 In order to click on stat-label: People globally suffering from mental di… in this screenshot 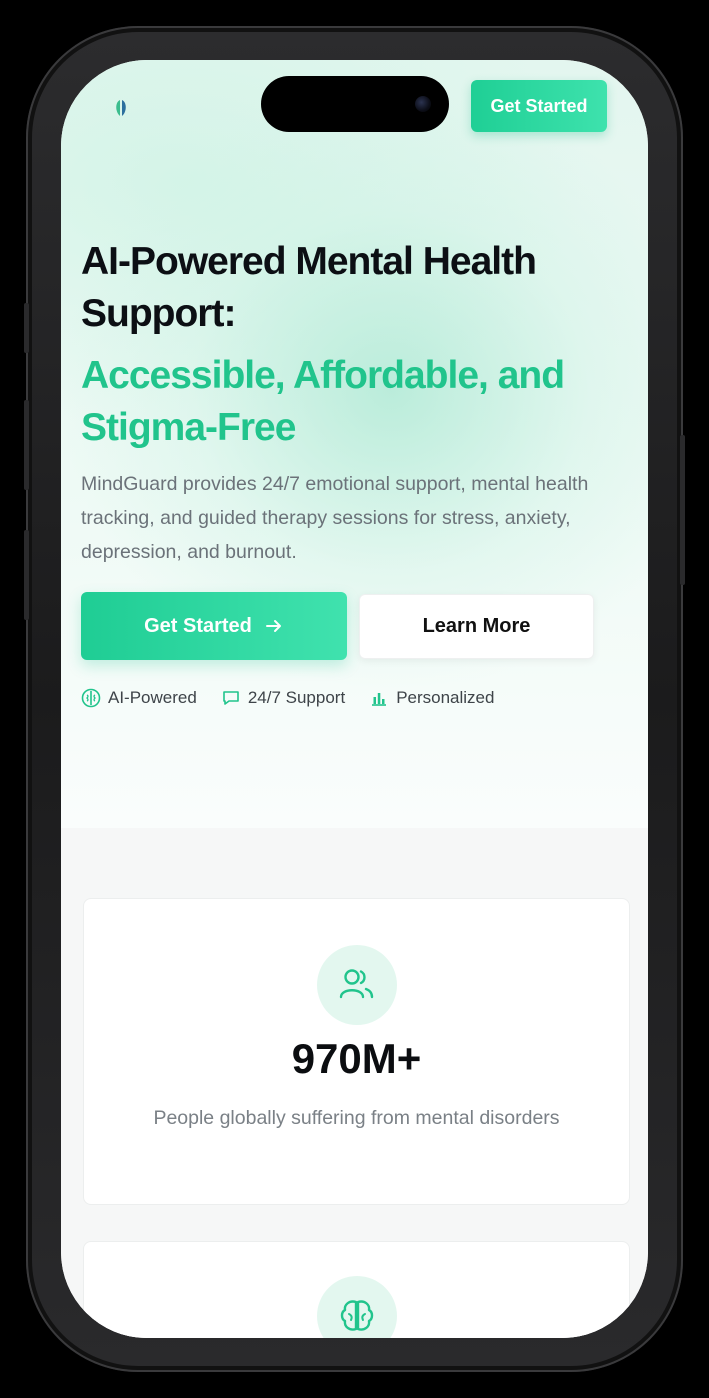, I will do `click(356, 1118)`.